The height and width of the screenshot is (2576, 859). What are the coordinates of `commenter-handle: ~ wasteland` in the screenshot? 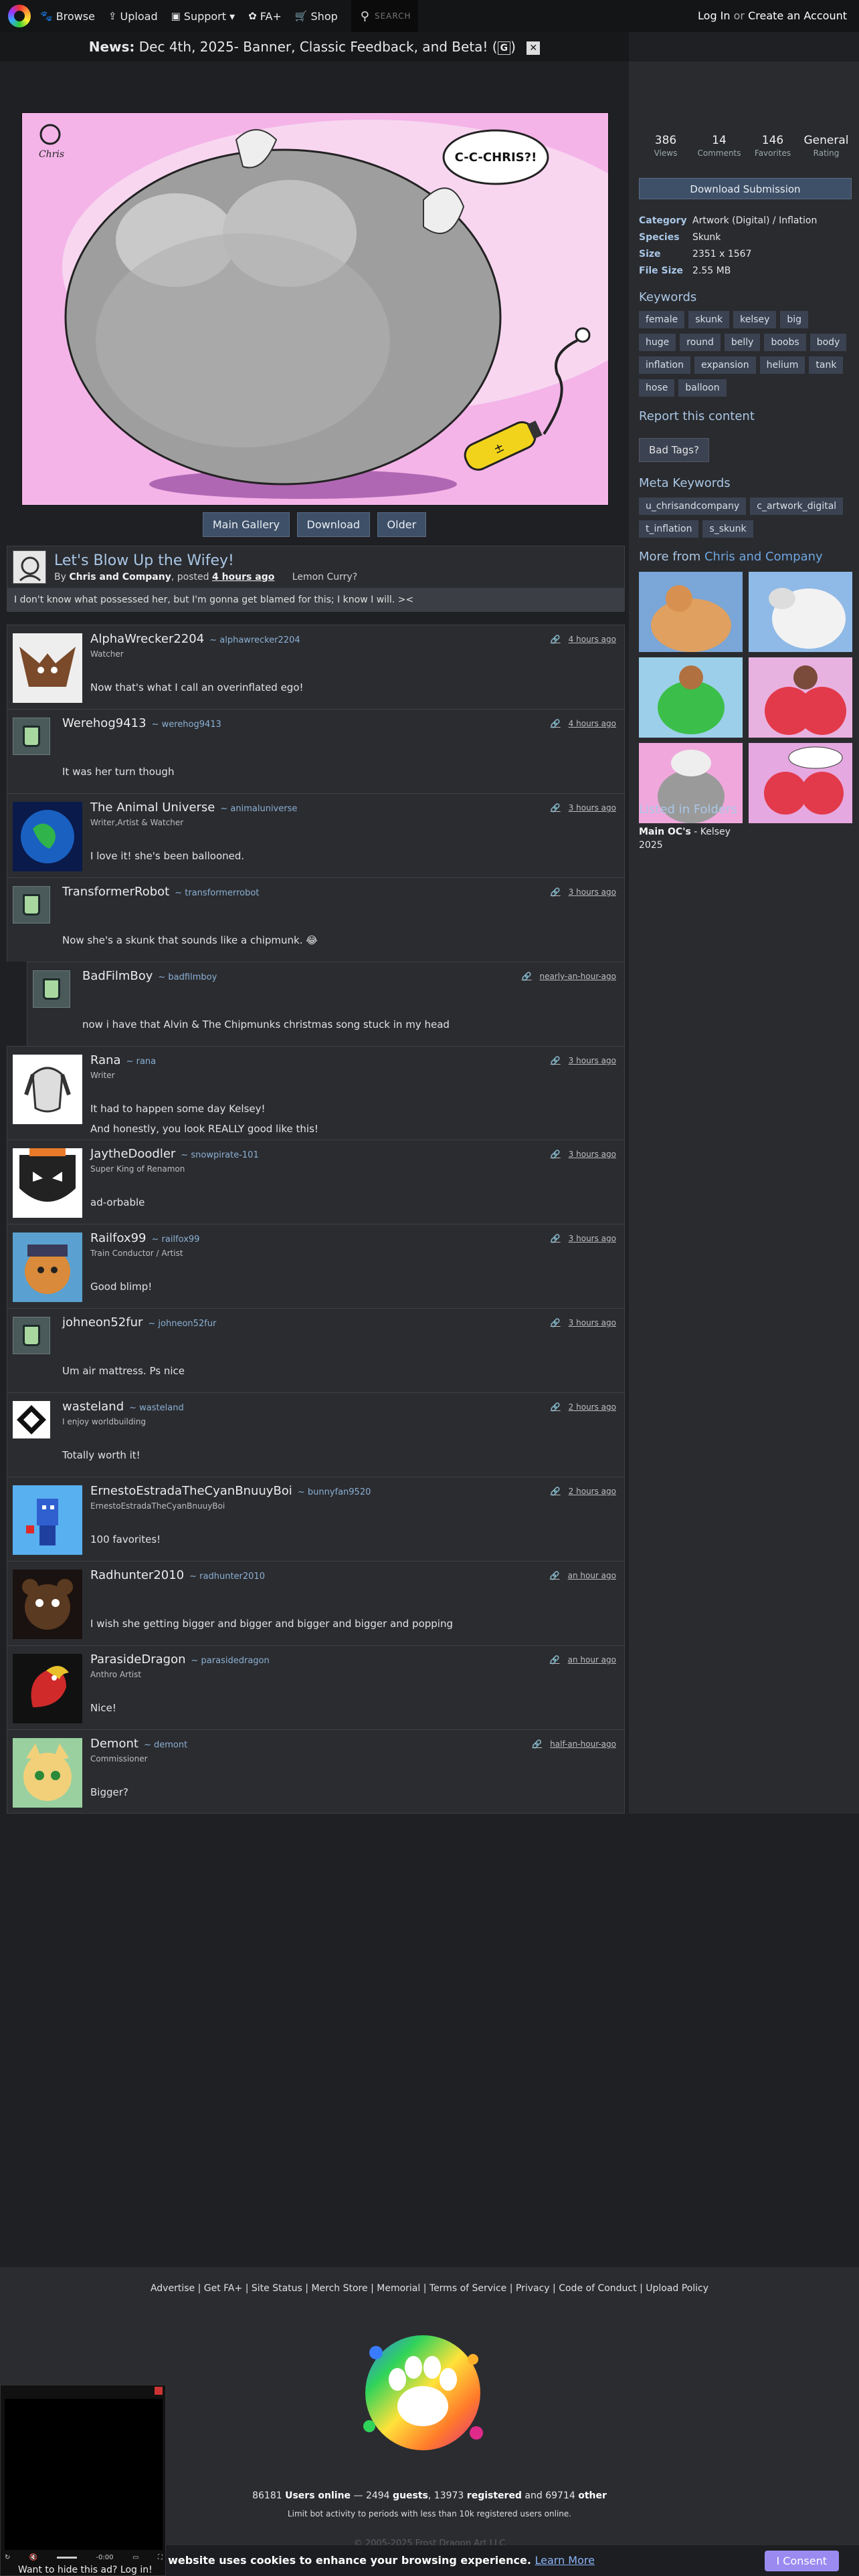 It's located at (156, 1408).